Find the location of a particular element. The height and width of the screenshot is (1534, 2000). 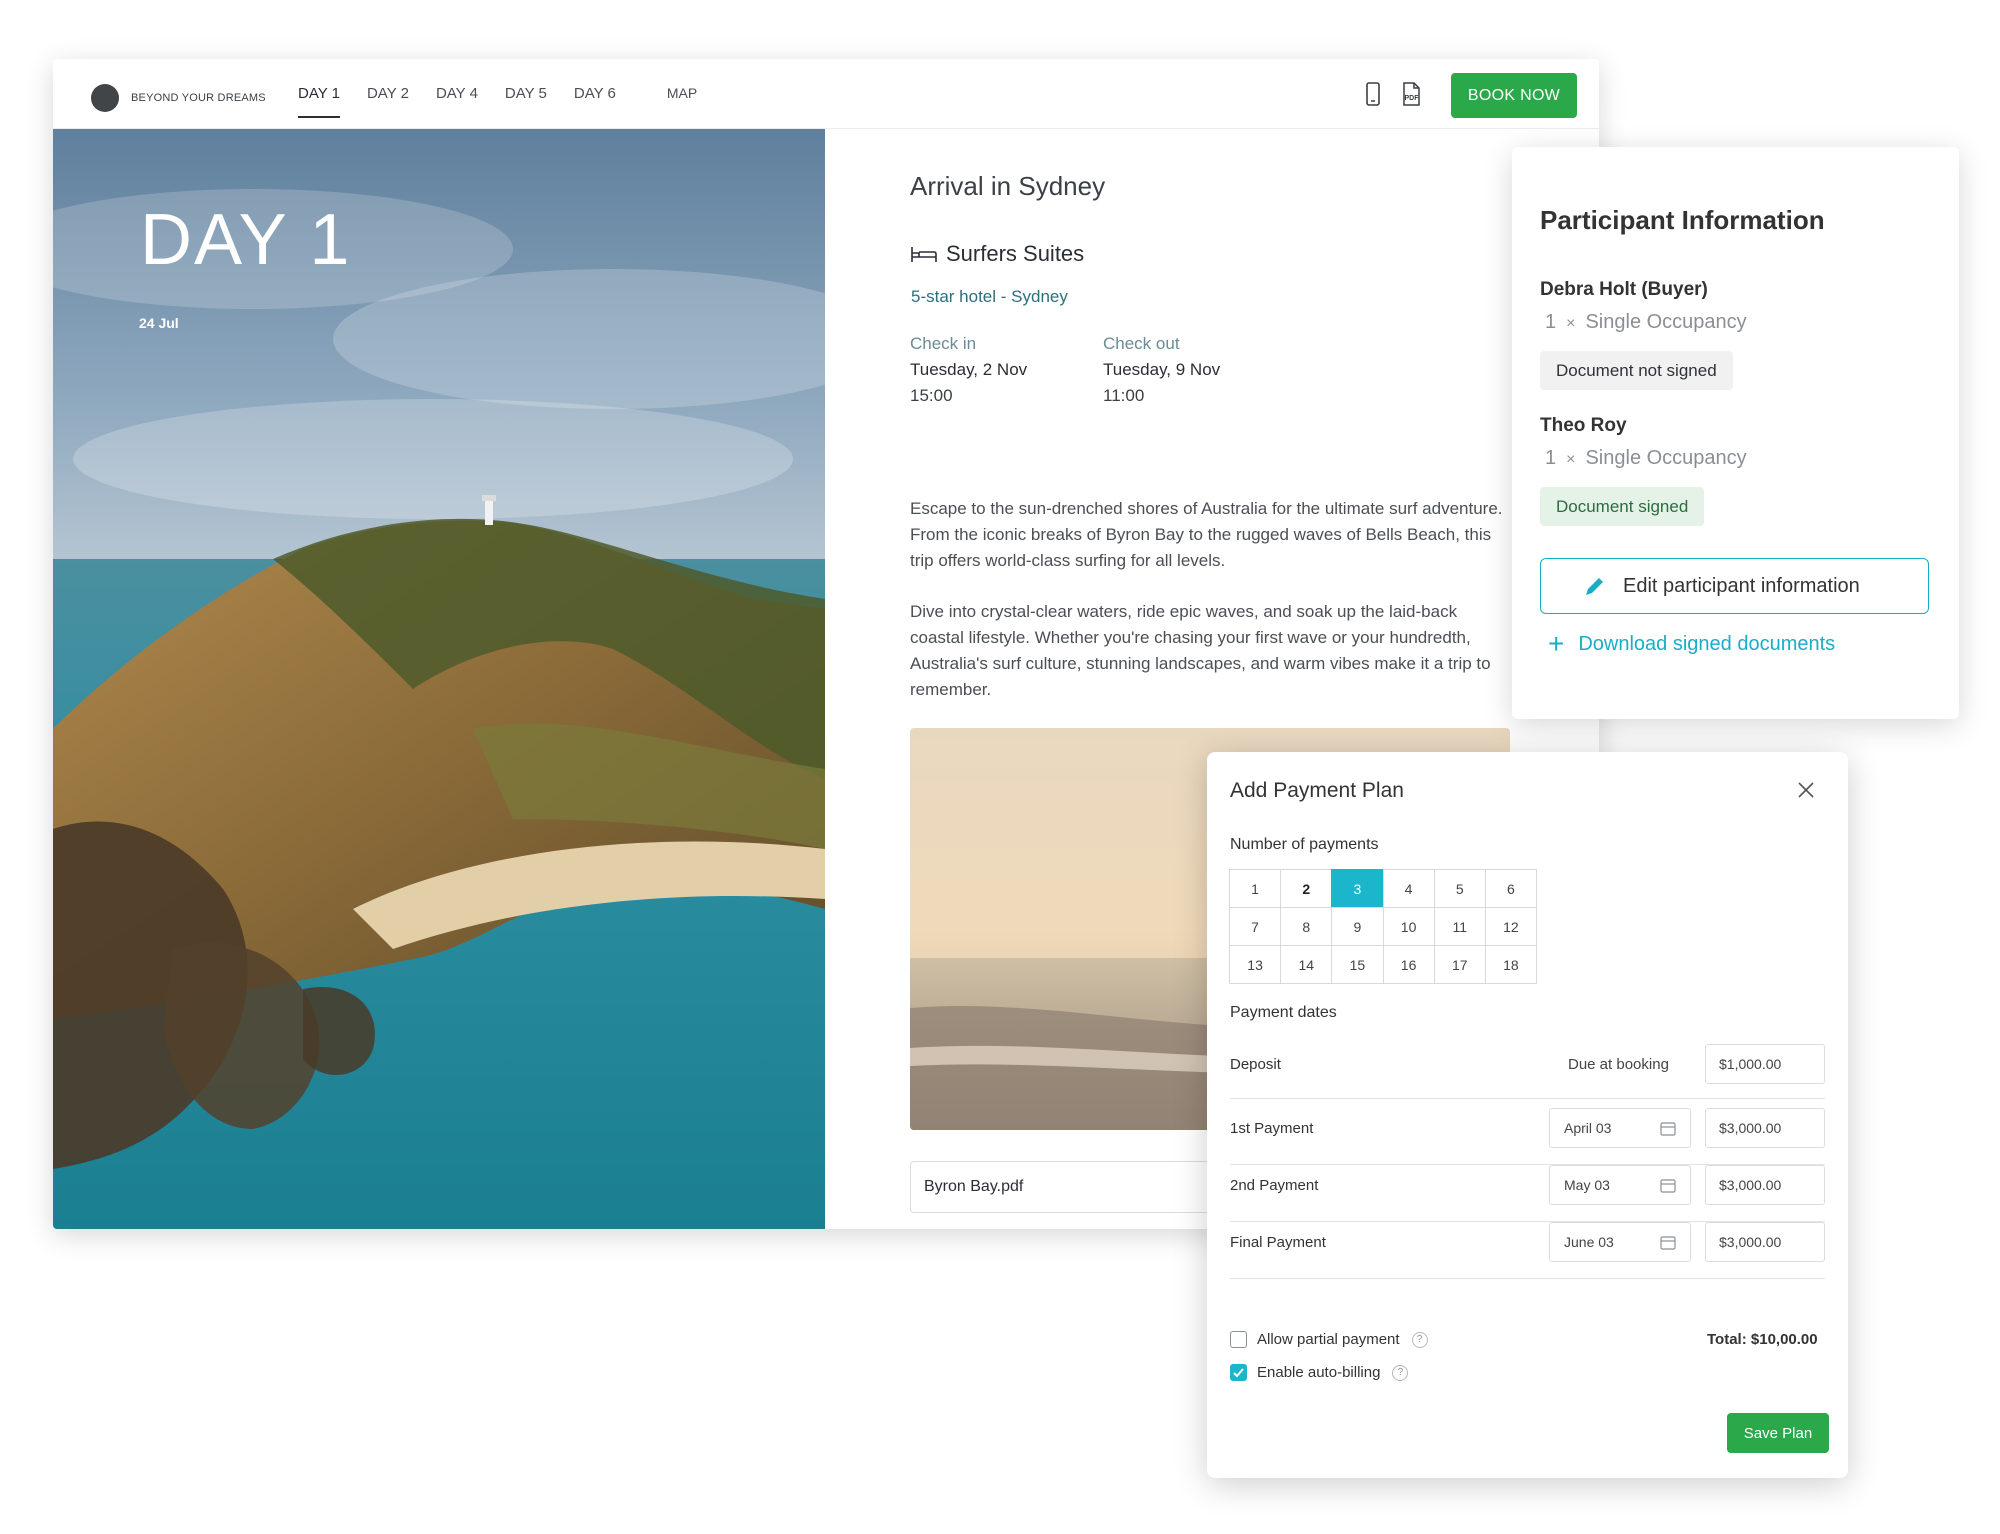

payment-count-option: 5 is located at coordinates (1459, 888).